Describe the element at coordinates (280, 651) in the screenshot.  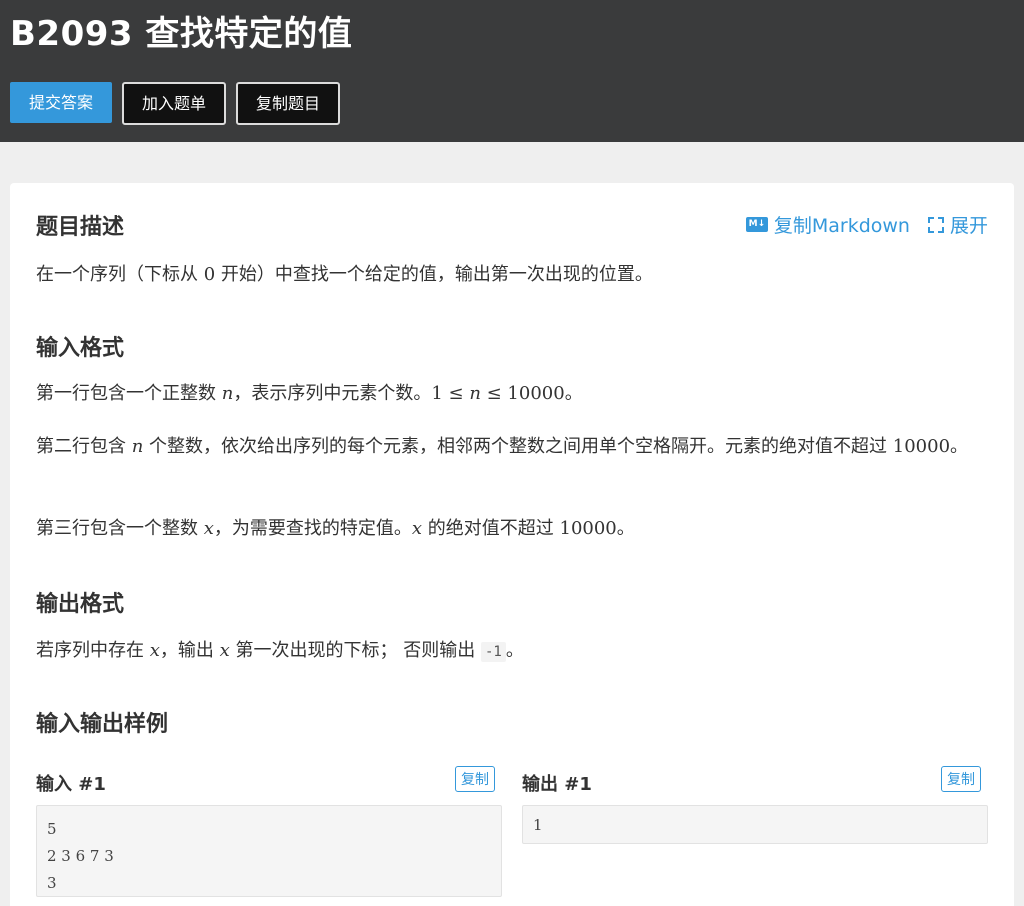
I see `output-format-text: 若序列中存在 x，输出 x 第一次出现的下标； 否则输出 -1。` at that location.